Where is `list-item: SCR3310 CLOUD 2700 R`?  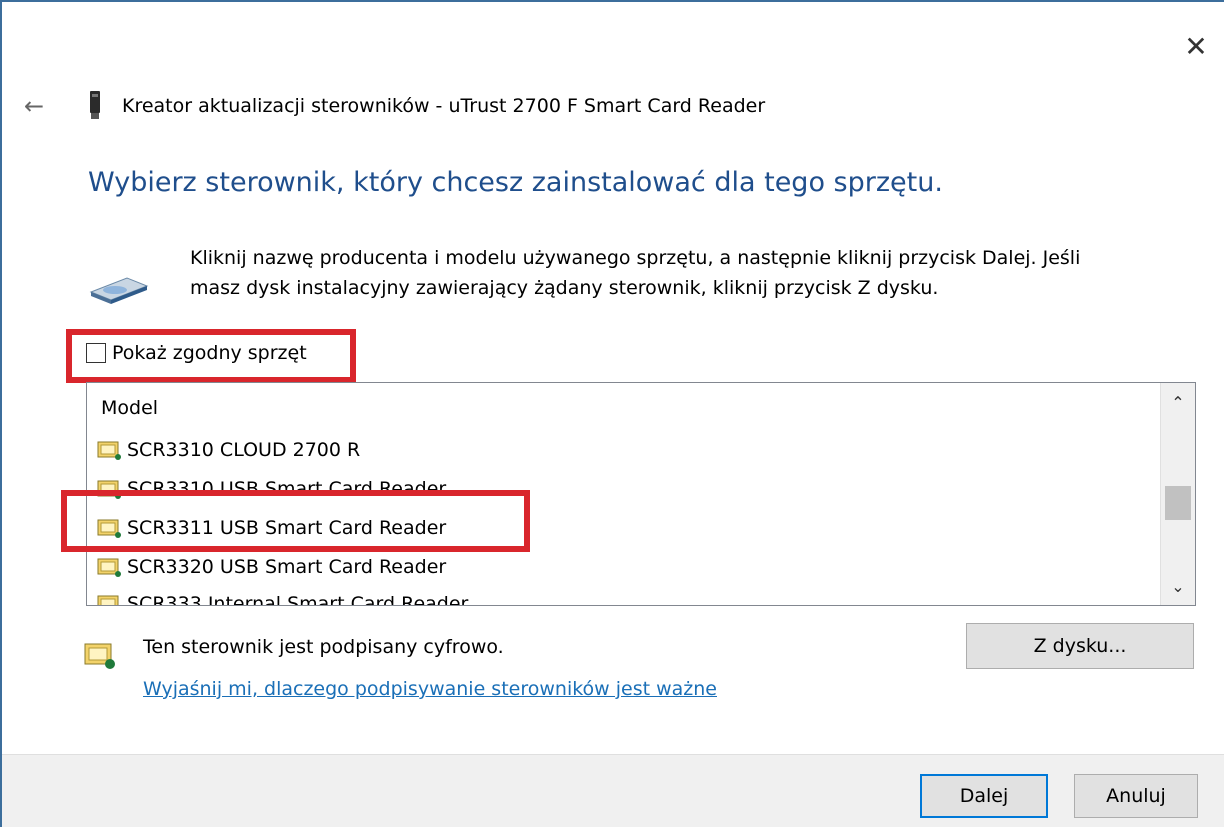
list-item: SCR3310 CLOUD 2700 R is located at coordinates (228, 450).